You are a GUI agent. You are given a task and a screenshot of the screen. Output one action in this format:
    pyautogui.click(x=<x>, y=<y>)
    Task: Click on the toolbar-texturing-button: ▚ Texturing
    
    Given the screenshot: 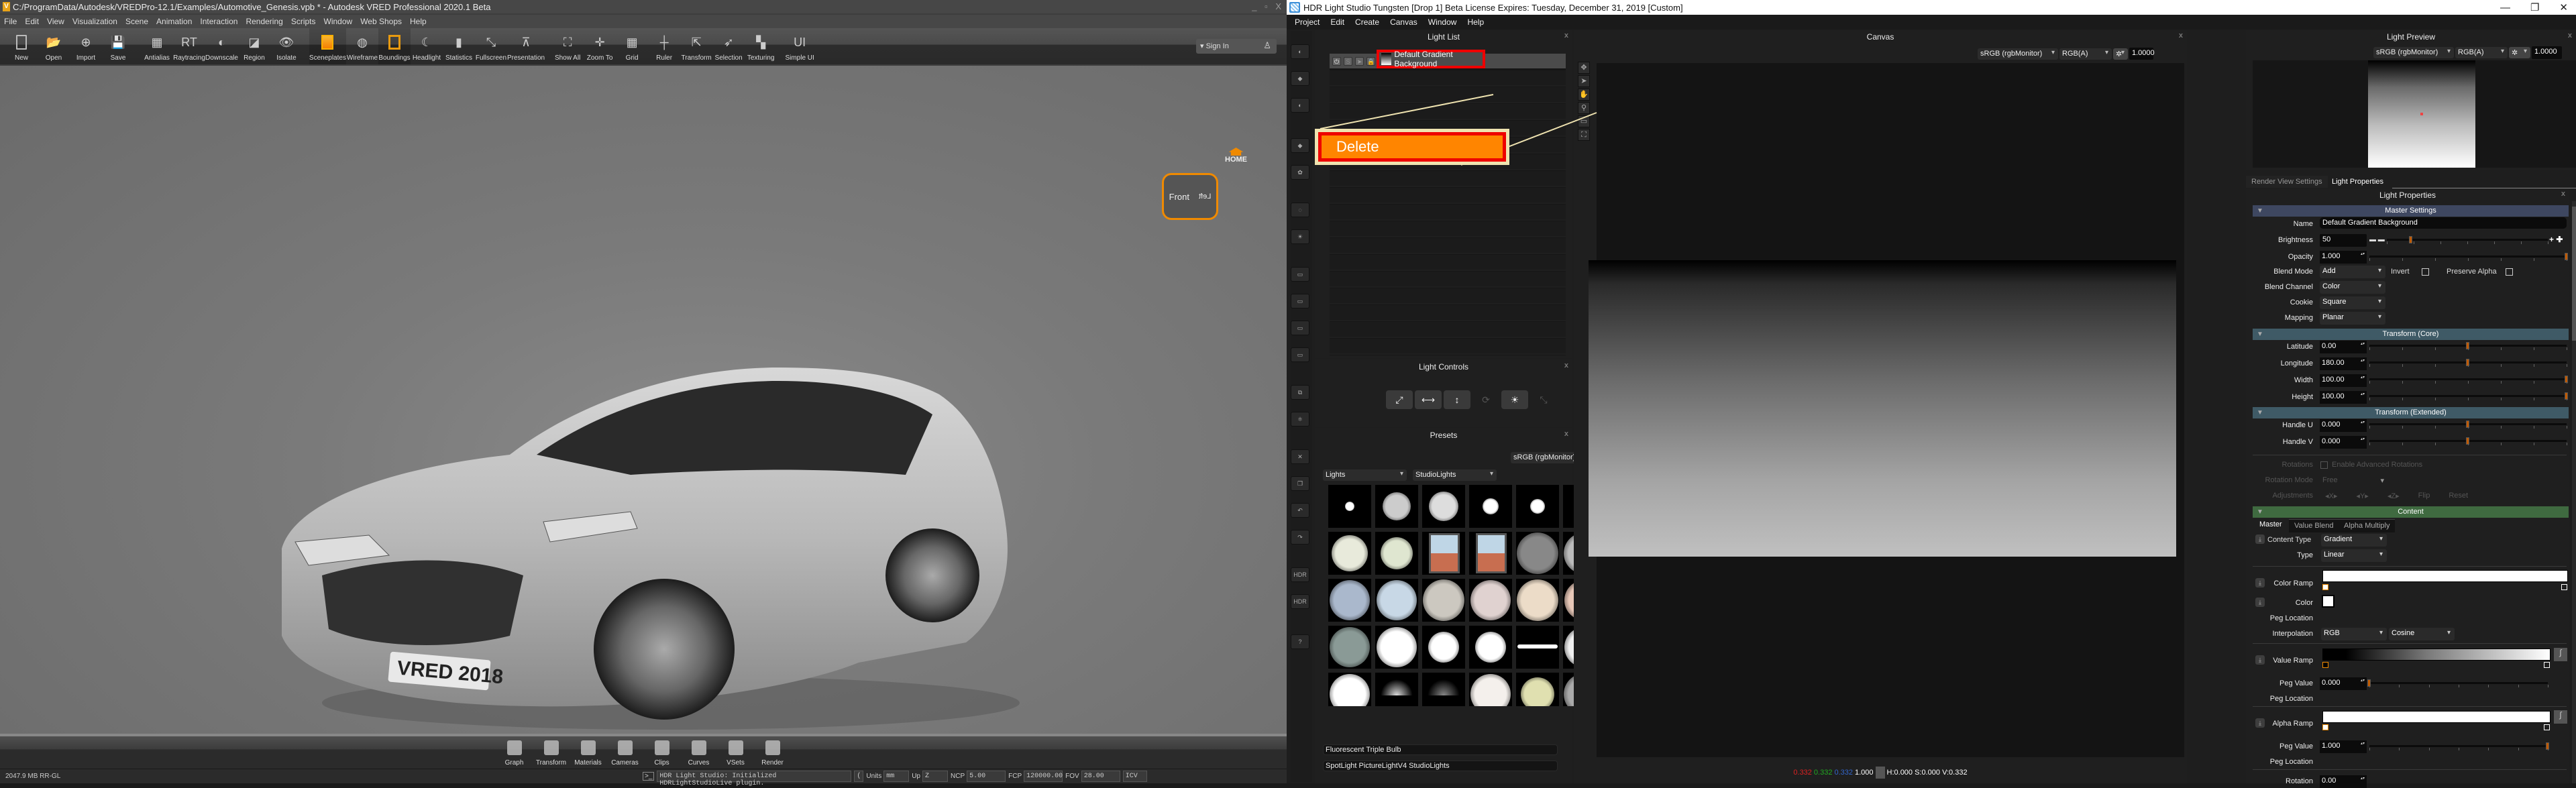 What is the action you would take?
    pyautogui.click(x=761, y=46)
    